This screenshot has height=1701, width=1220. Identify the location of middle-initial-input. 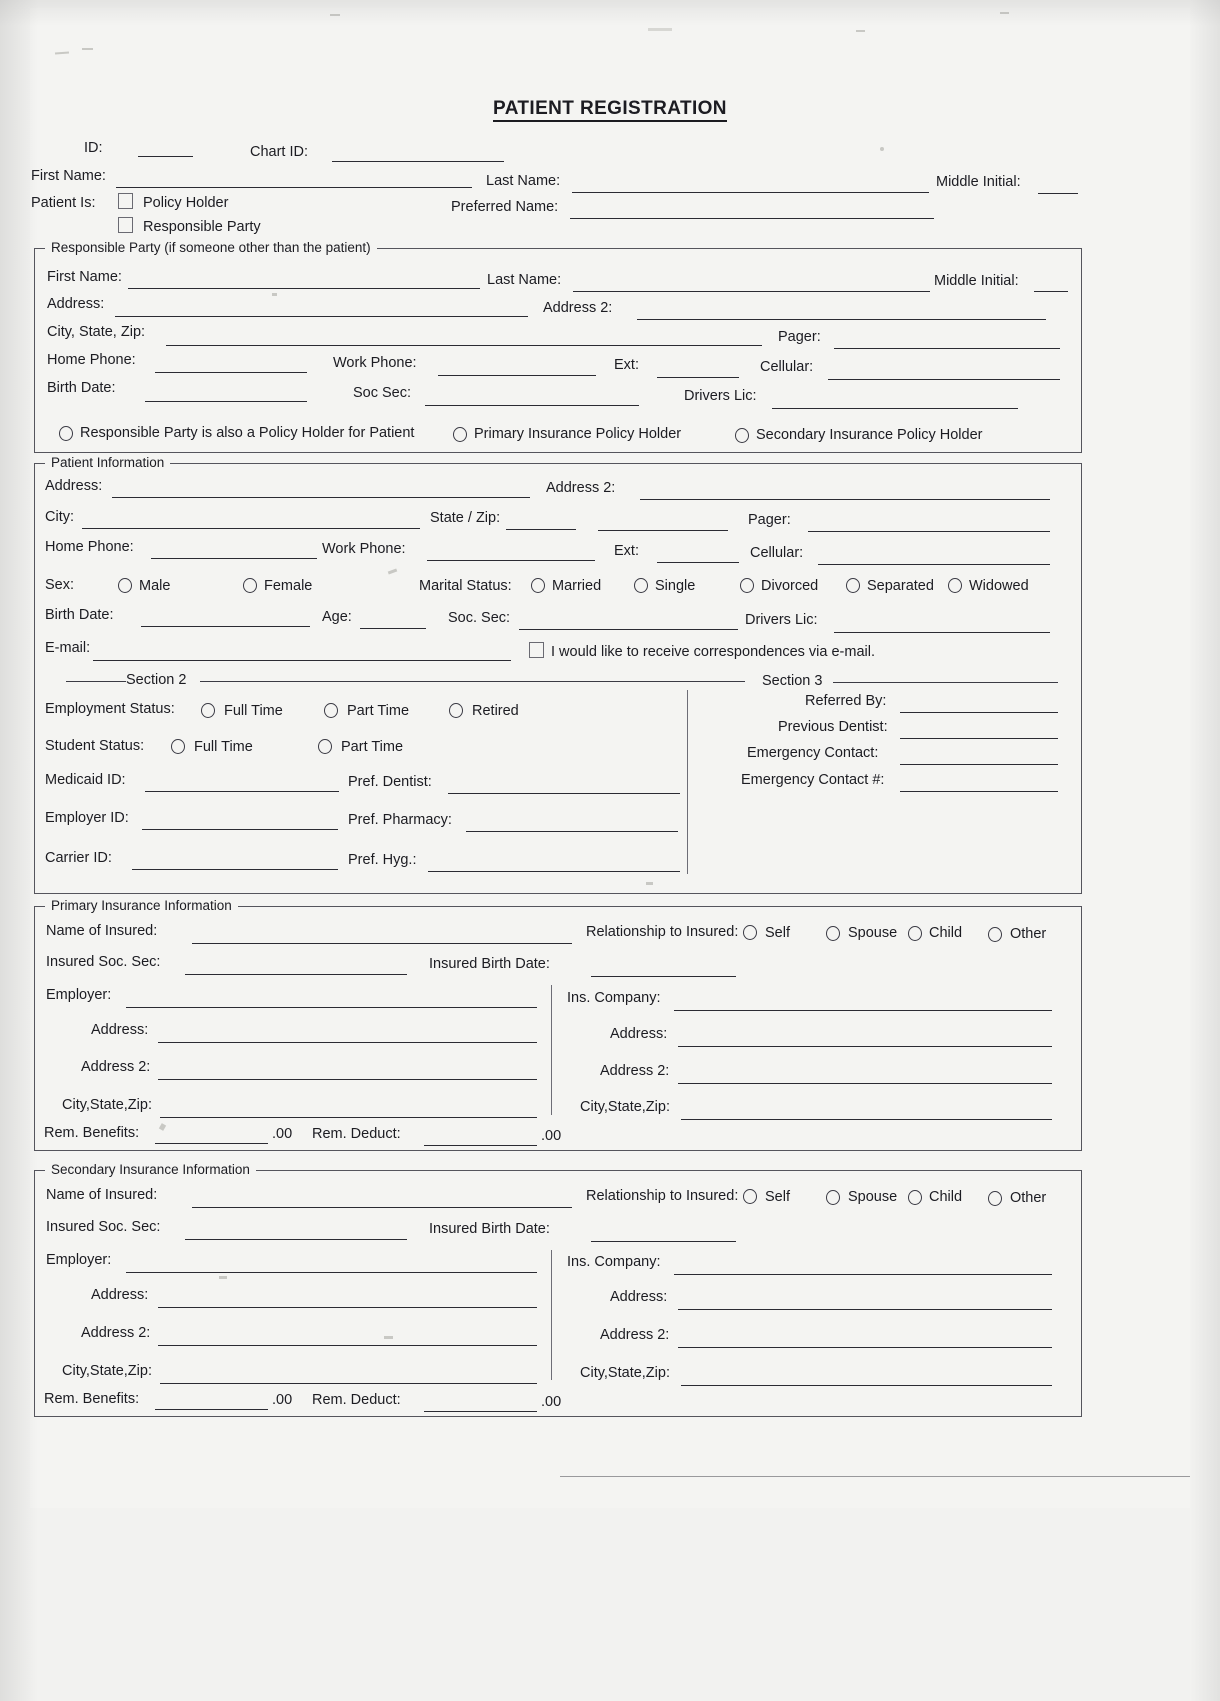
(1058, 193).